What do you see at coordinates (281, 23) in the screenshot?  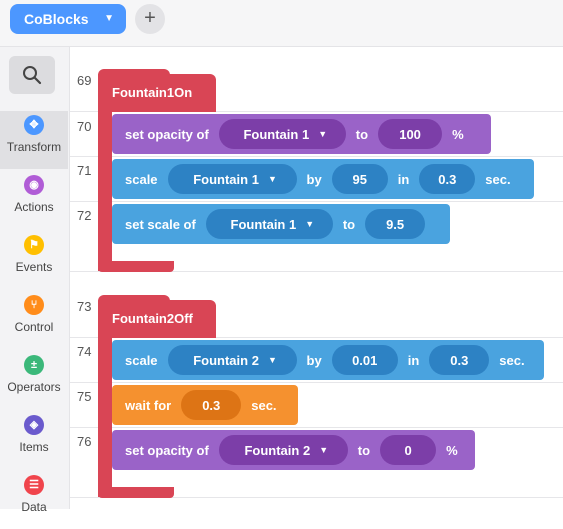 I see `top-bar: CoBlocks ▼ +` at bounding box center [281, 23].